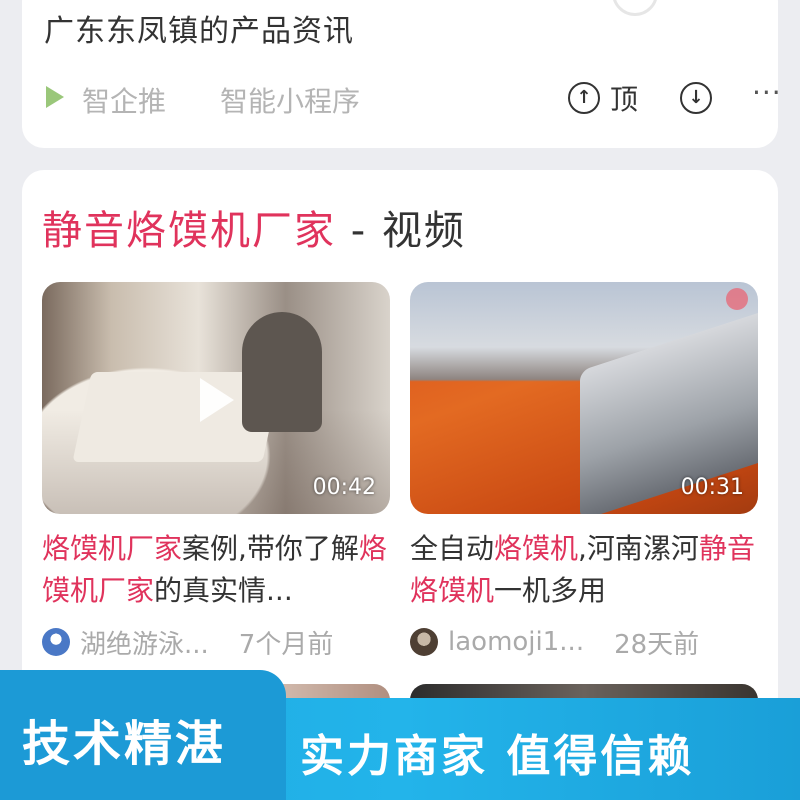 The width and height of the screenshot is (800, 800). Describe the element at coordinates (712, 487) in the screenshot. I see `video-duration: 00:31` at that location.